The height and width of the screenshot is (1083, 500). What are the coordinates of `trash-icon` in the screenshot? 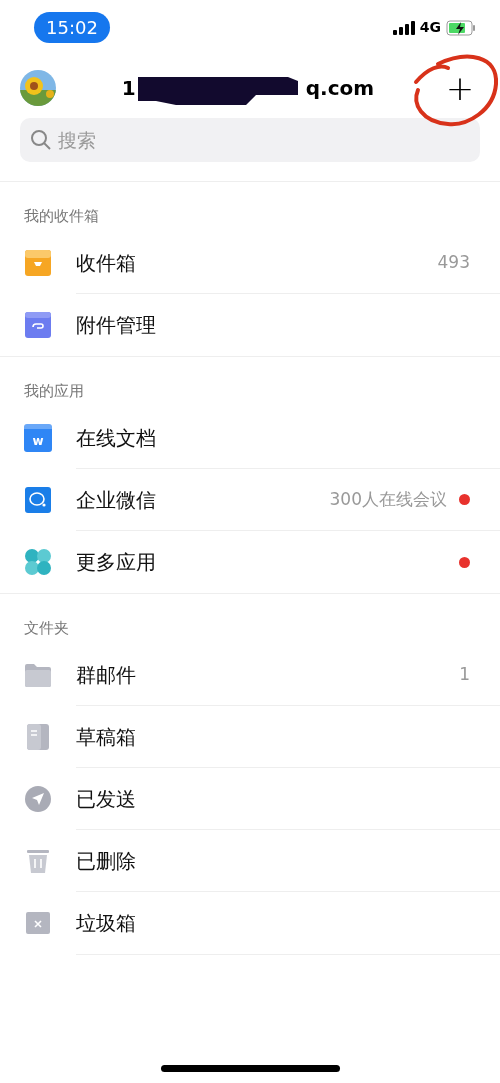 It's located at (38, 861).